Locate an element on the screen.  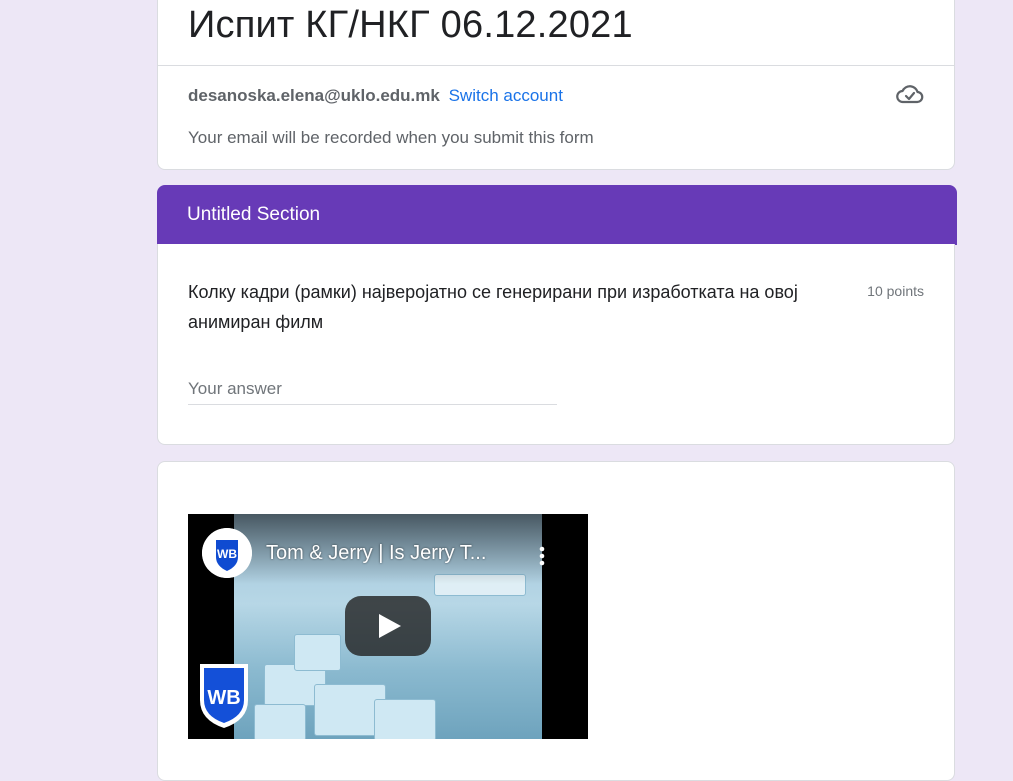
more-vert-icon is located at coordinates (542, 556).